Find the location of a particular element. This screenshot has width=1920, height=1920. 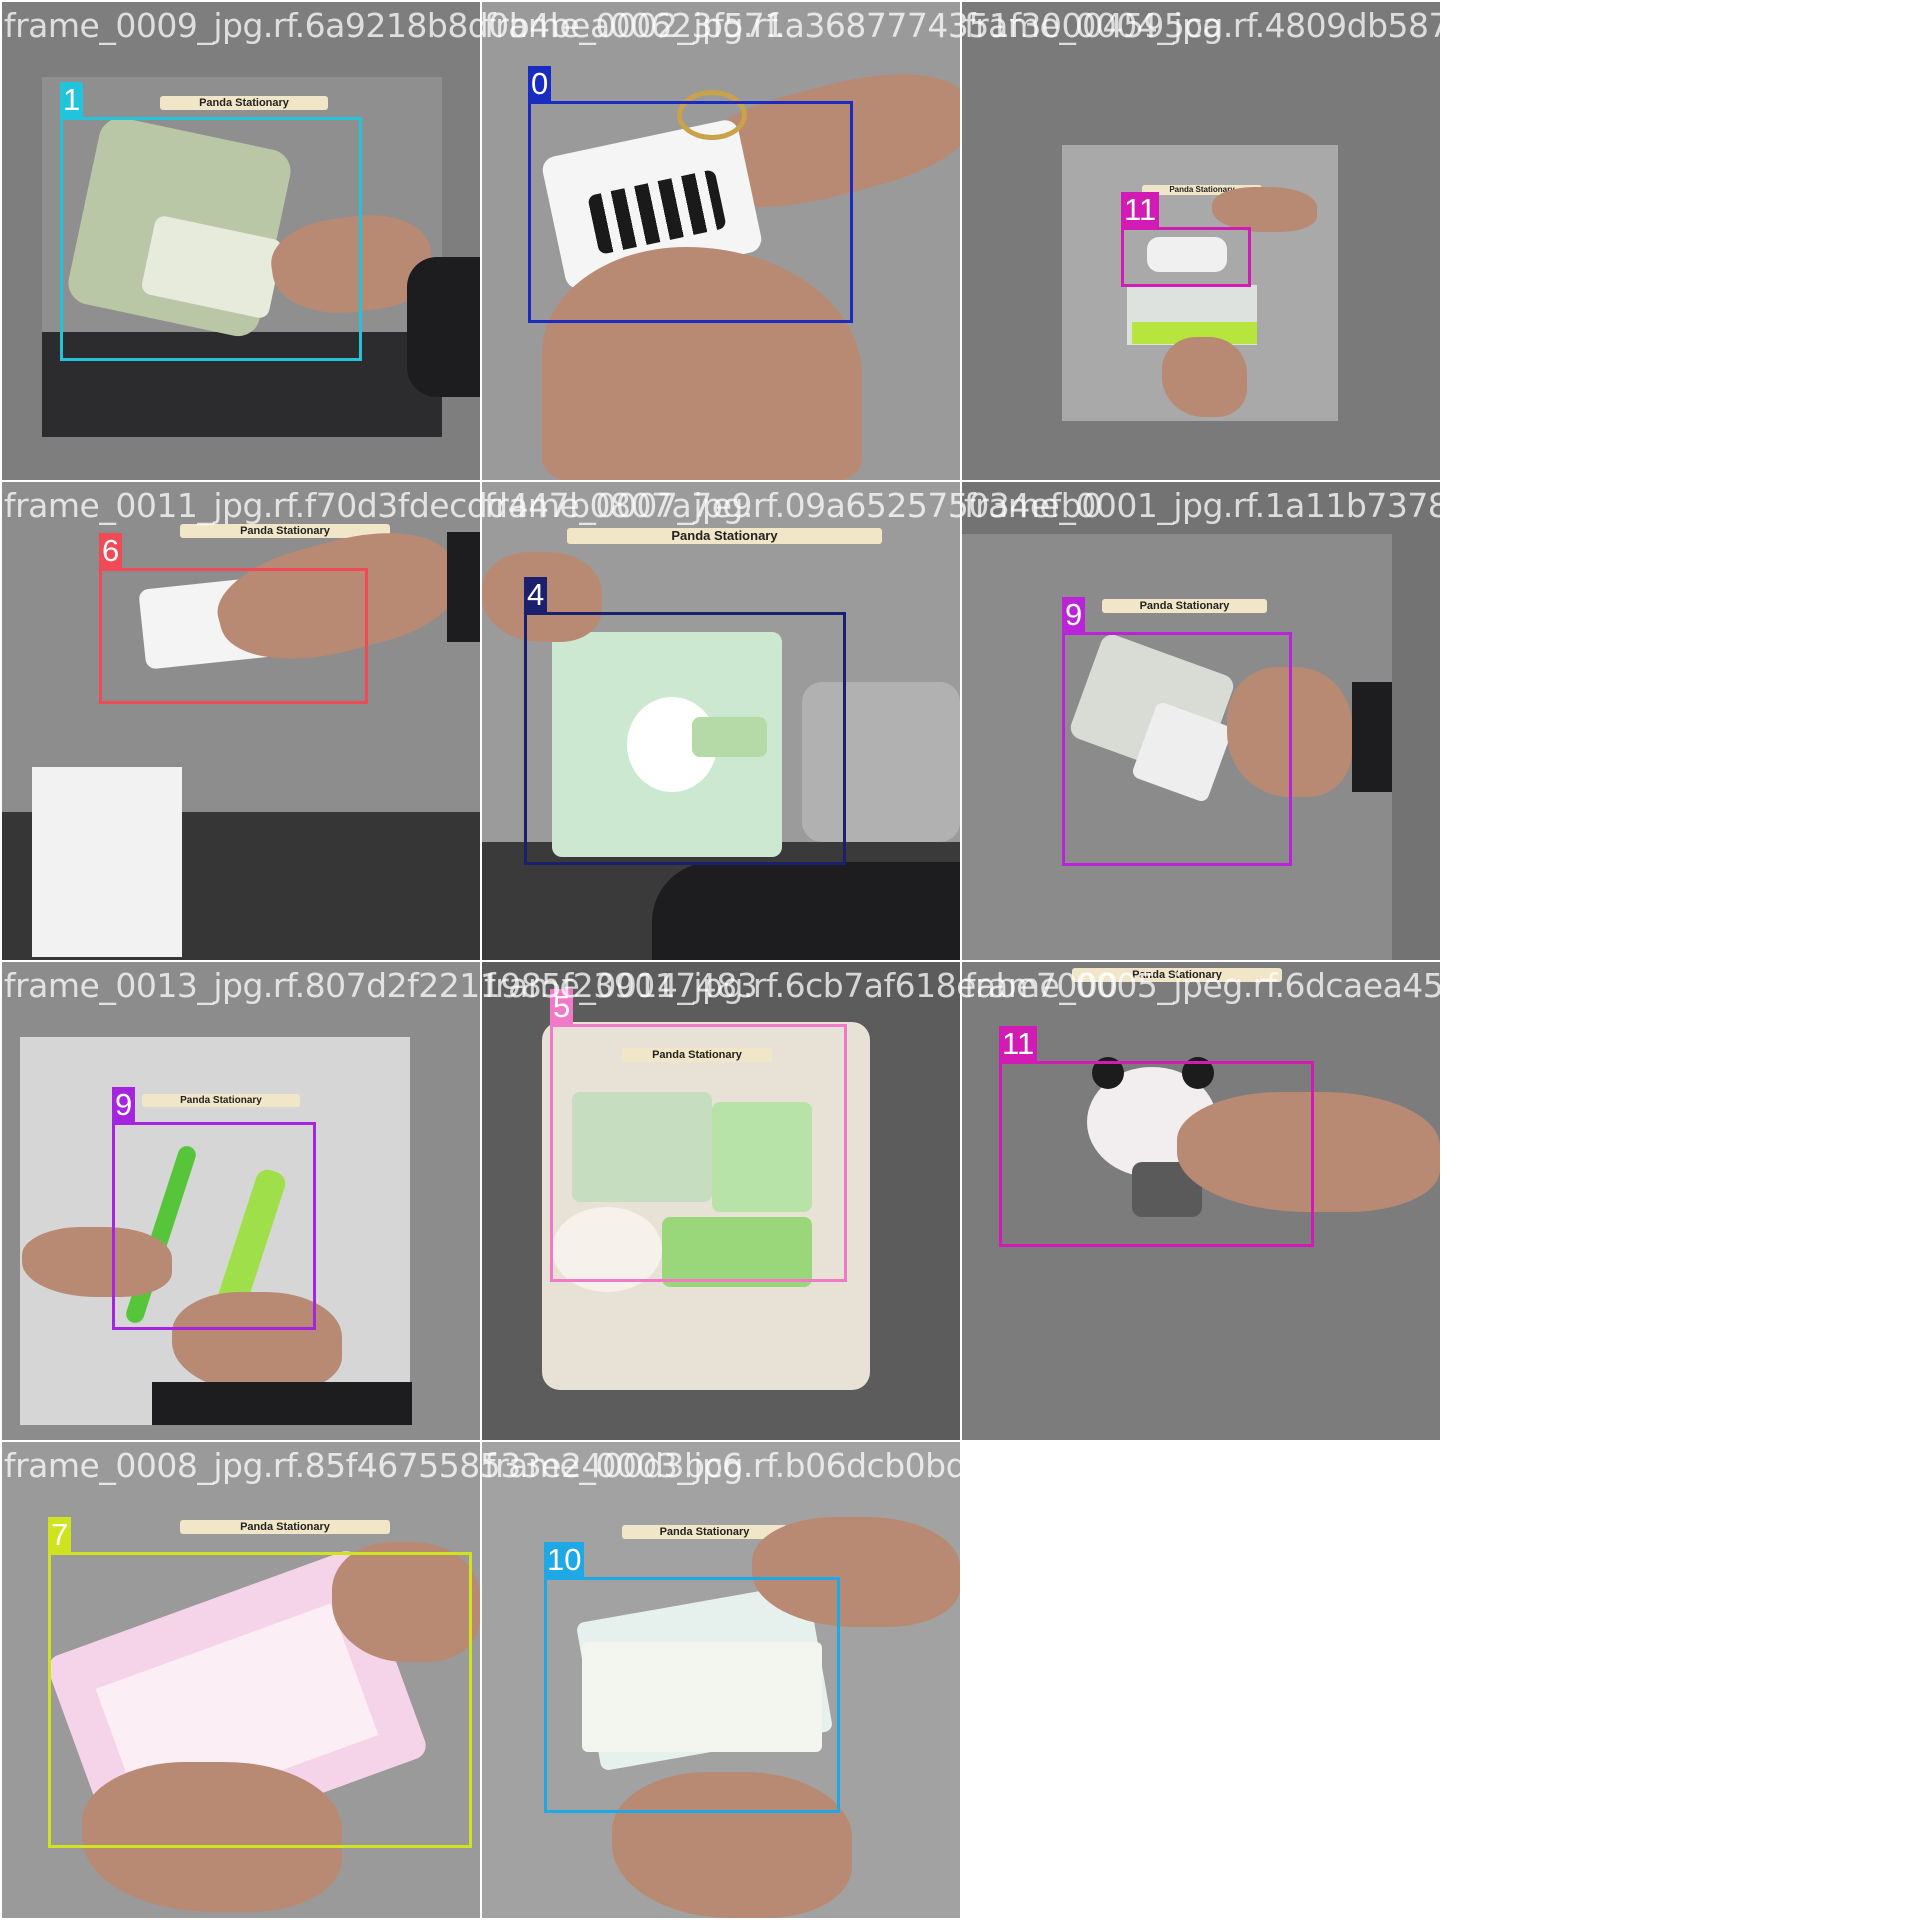

hand is located at coordinates (1264, 209).